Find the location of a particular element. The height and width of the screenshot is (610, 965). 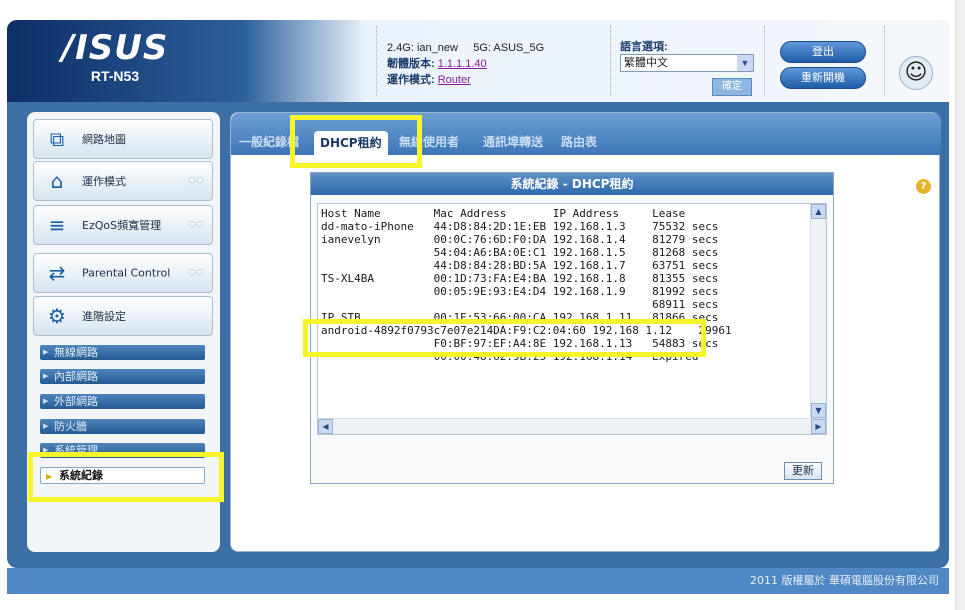

language-value: 繁體中文 is located at coordinates (646, 63).